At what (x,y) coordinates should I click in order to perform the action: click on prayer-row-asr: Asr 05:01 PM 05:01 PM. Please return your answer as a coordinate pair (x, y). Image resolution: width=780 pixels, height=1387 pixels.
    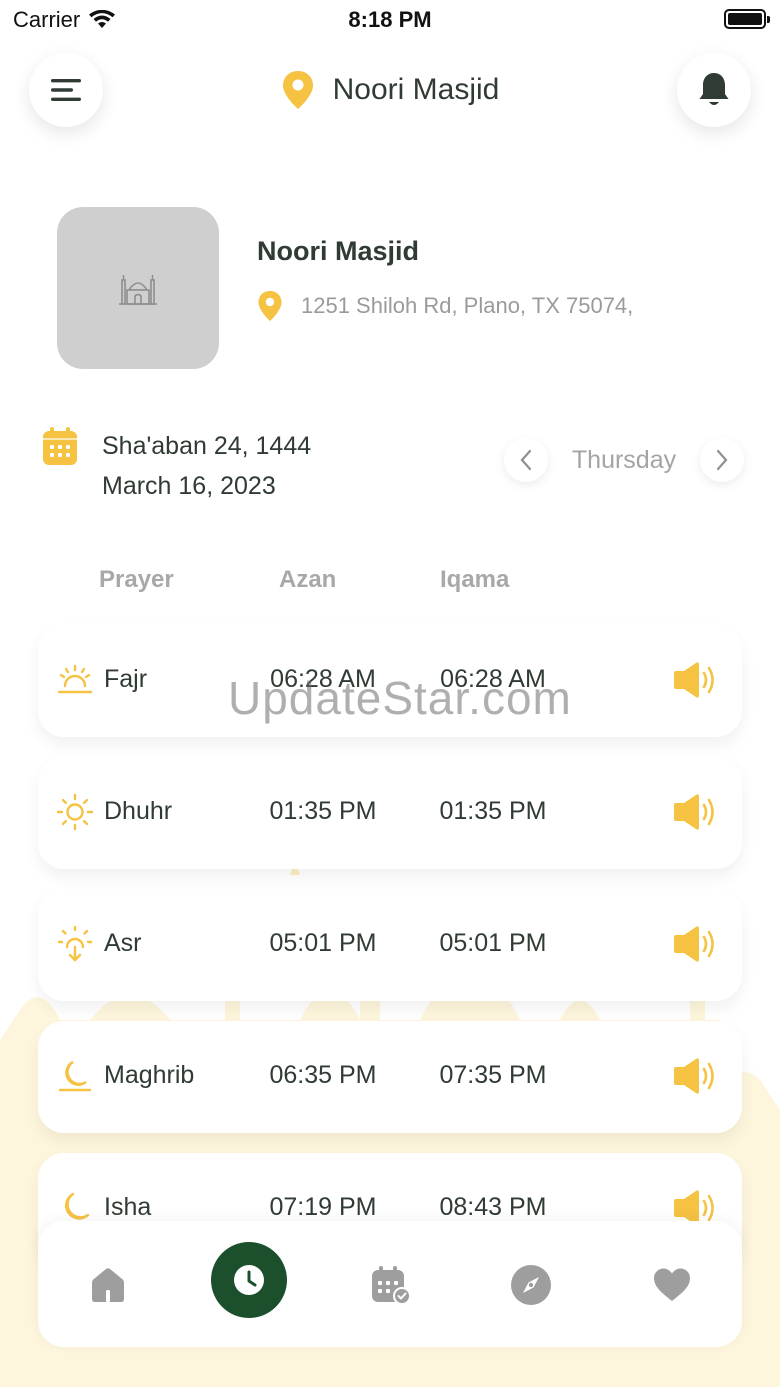
    Looking at the image, I should click on (390, 945).